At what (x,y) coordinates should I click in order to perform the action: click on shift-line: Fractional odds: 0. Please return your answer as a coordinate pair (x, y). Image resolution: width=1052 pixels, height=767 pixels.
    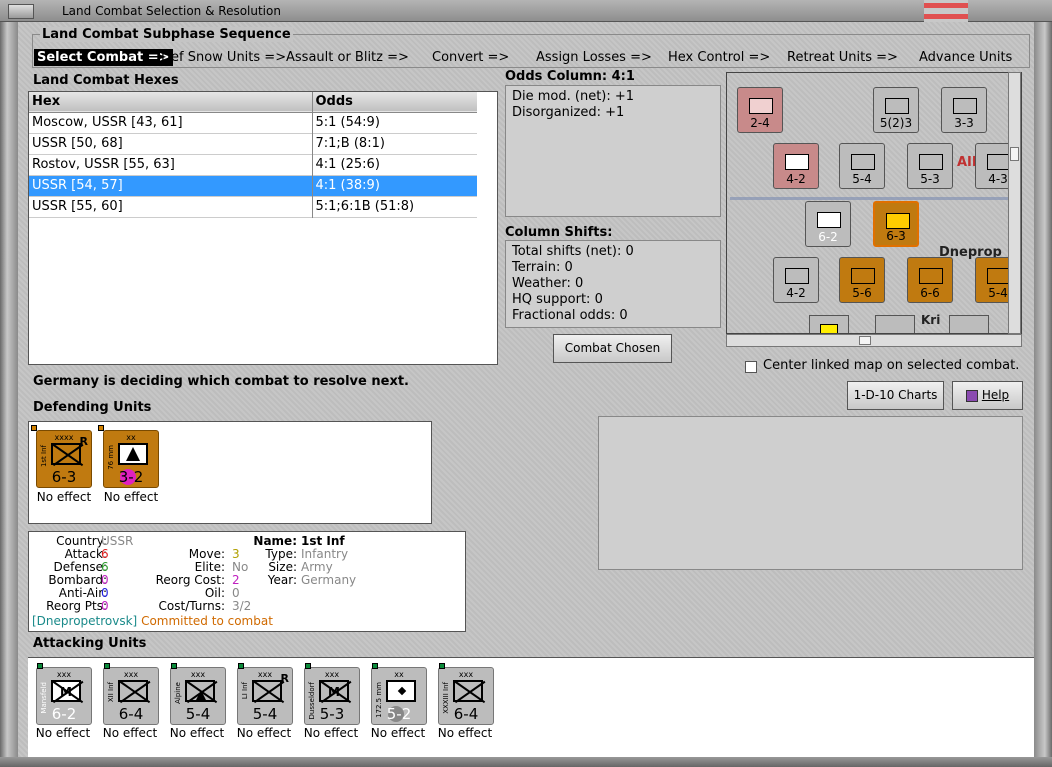
    Looking at the image, I should click on (570, 315).